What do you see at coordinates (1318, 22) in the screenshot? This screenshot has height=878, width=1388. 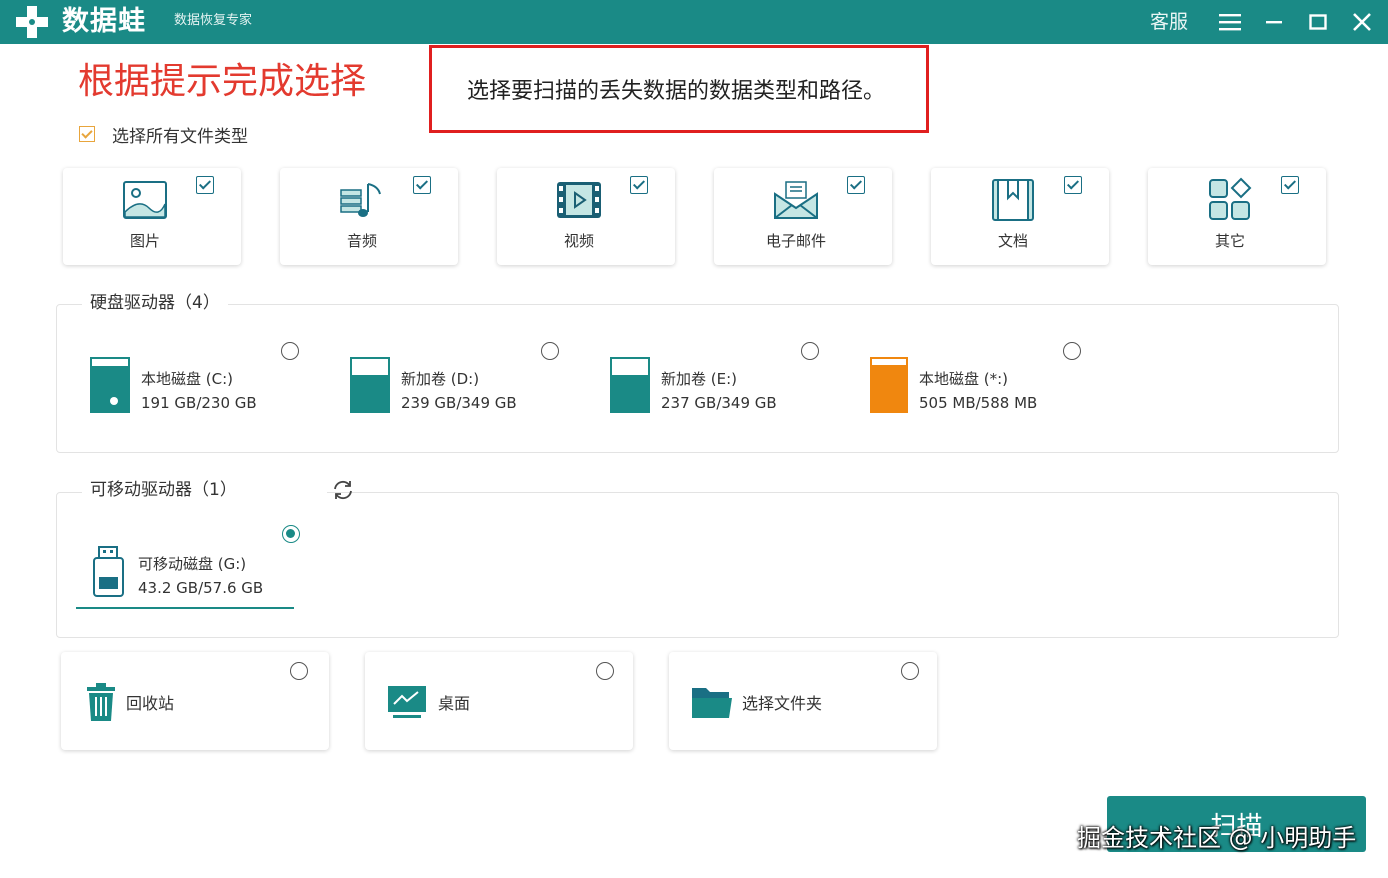 I see `maximize-icon` at bounding box center [1318, 22].